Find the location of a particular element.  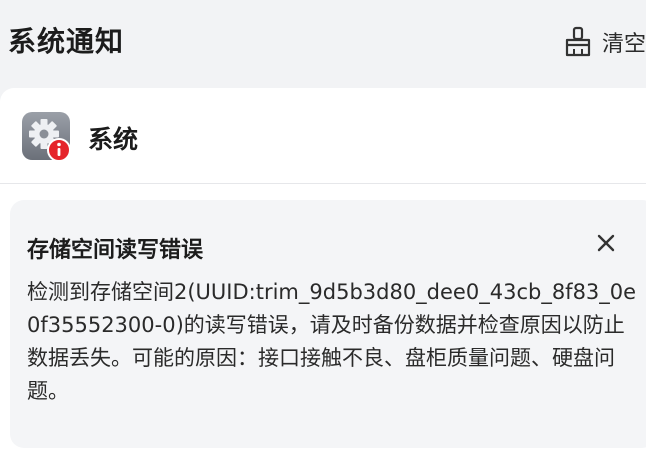

system-gear-icon is located at coordinates (47, 137).